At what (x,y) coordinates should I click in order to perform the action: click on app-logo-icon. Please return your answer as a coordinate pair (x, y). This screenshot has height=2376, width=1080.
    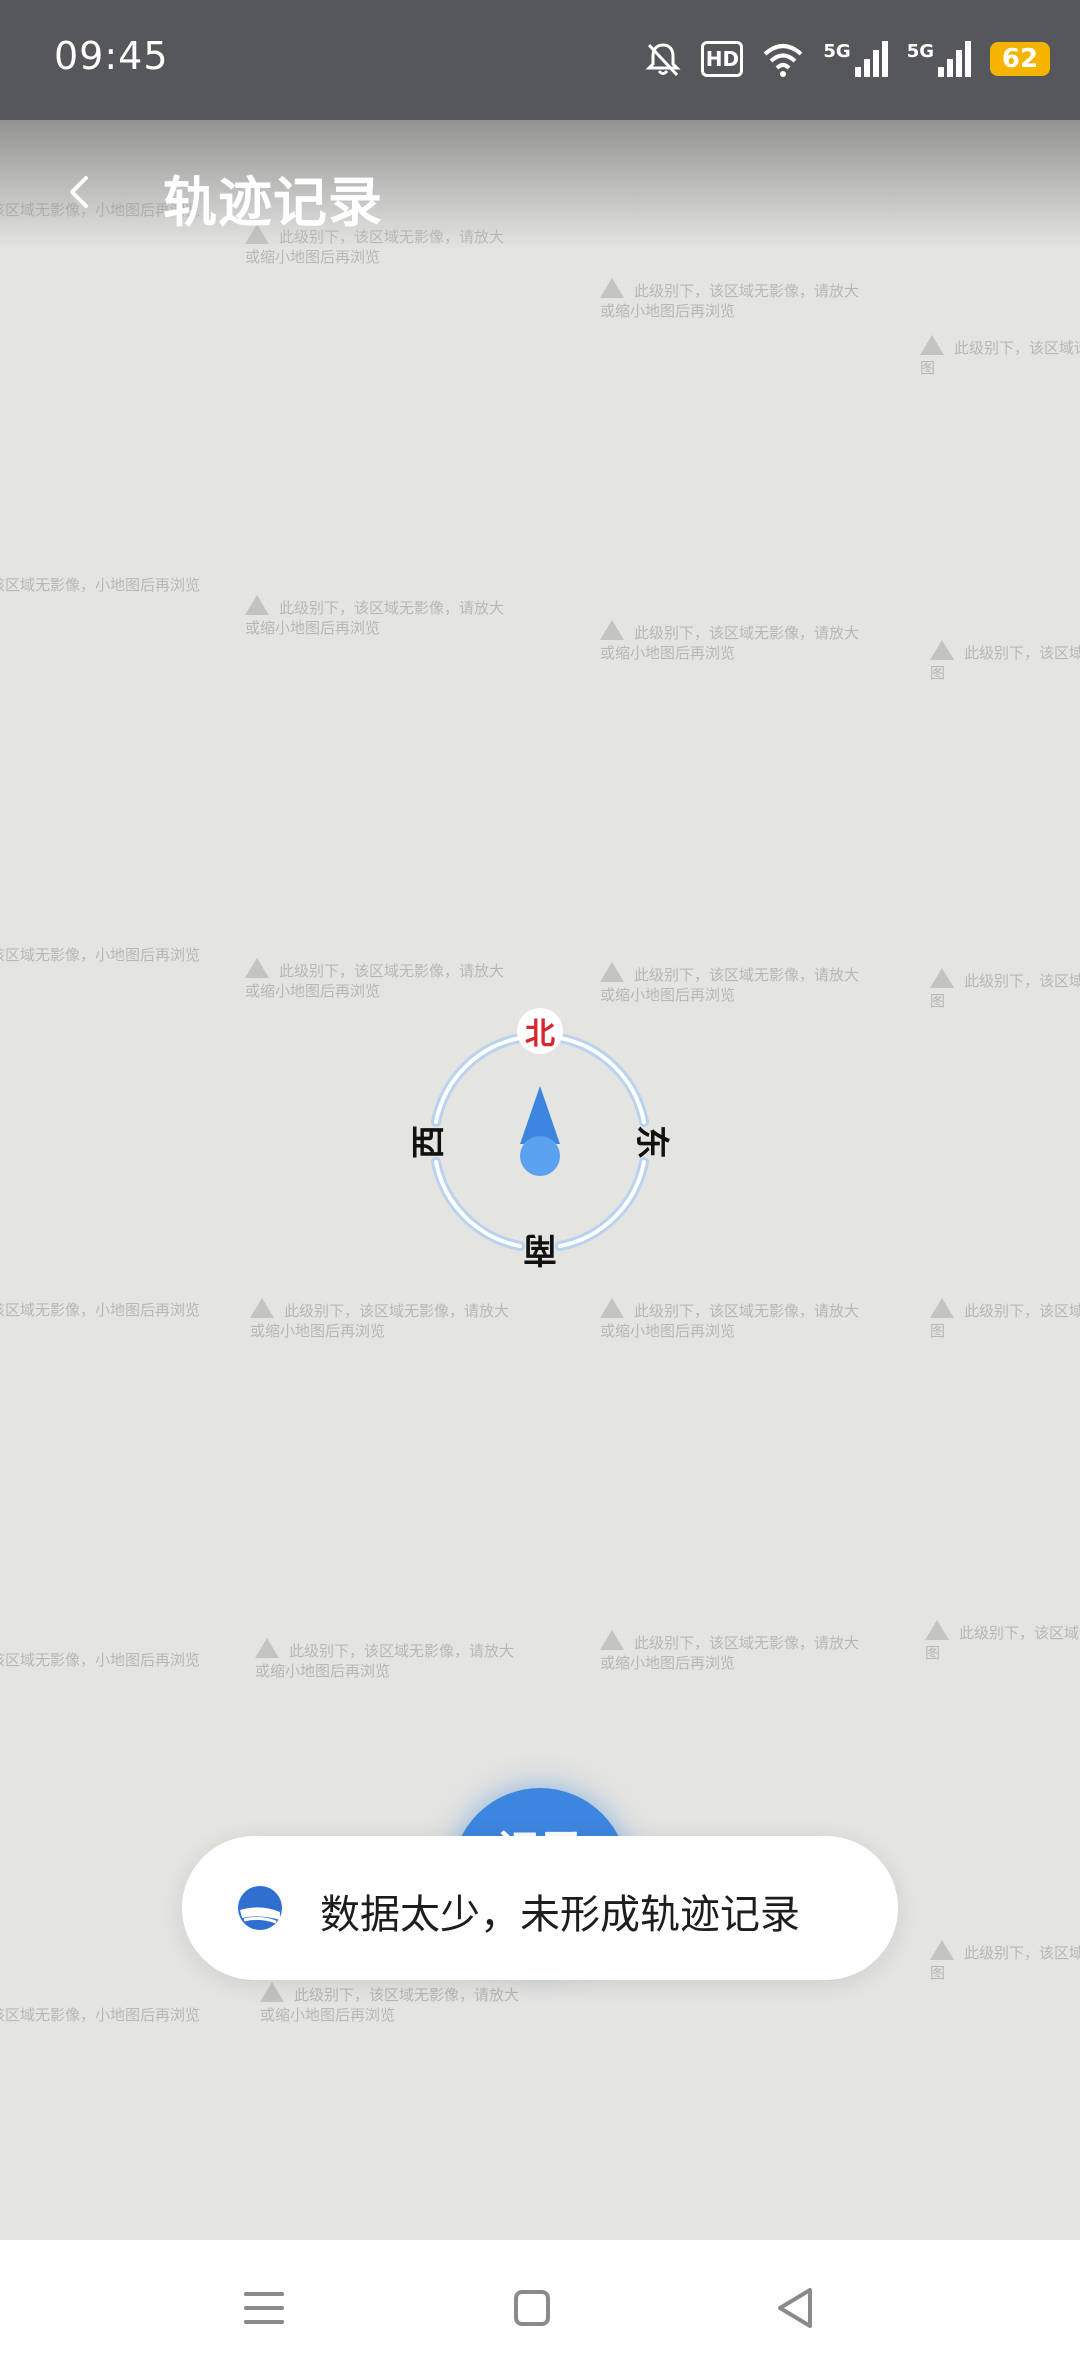
    Looking at the image, I should click on (260, 1908).